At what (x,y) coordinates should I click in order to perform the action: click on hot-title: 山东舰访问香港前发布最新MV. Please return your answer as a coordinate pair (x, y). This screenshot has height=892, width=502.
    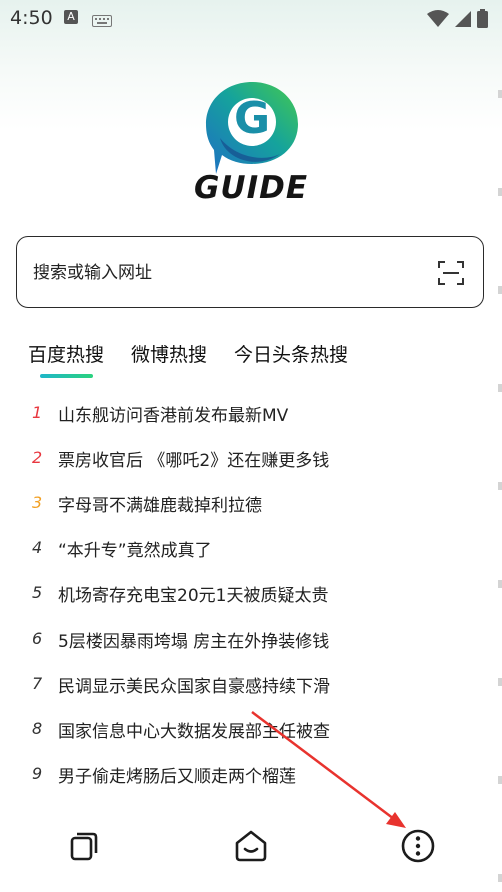
    Looking at the image, I should click on (173, 416).